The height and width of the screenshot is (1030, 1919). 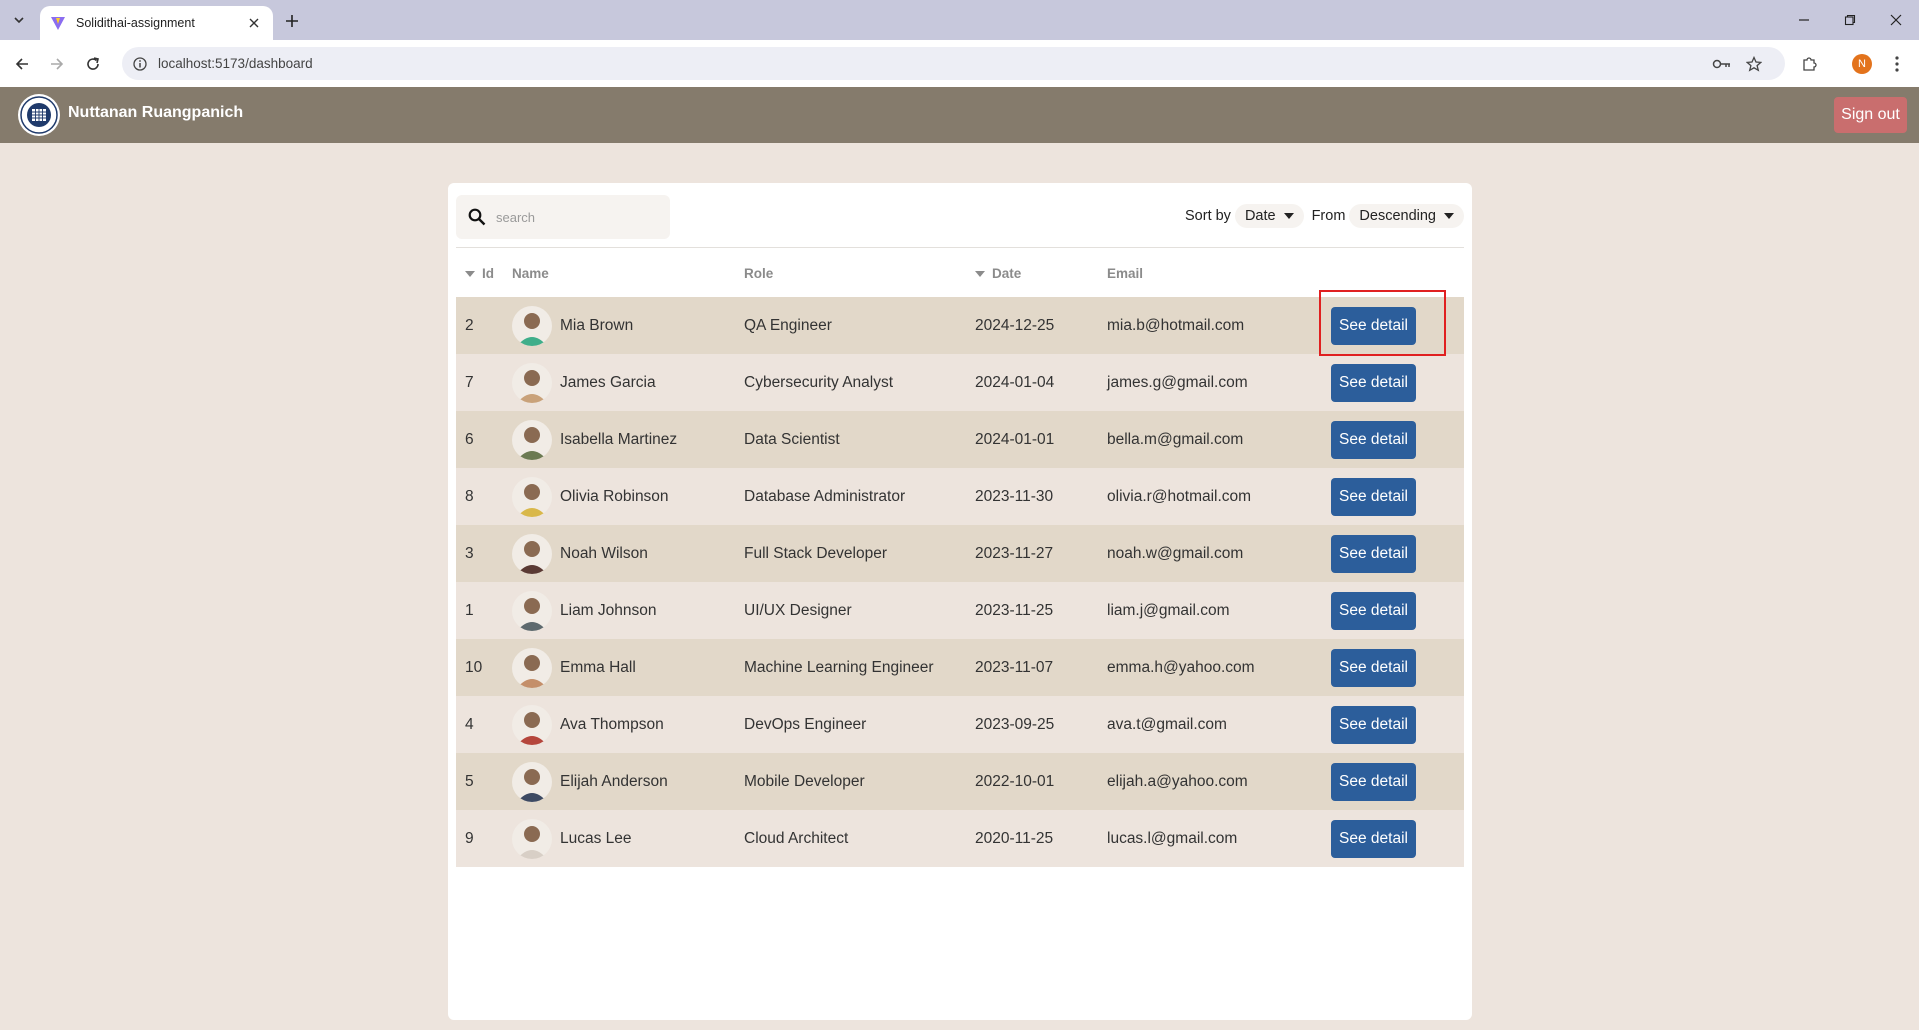 I want to click on cell-email: noah.w@gmail.com, so click(x=1175, y=553).